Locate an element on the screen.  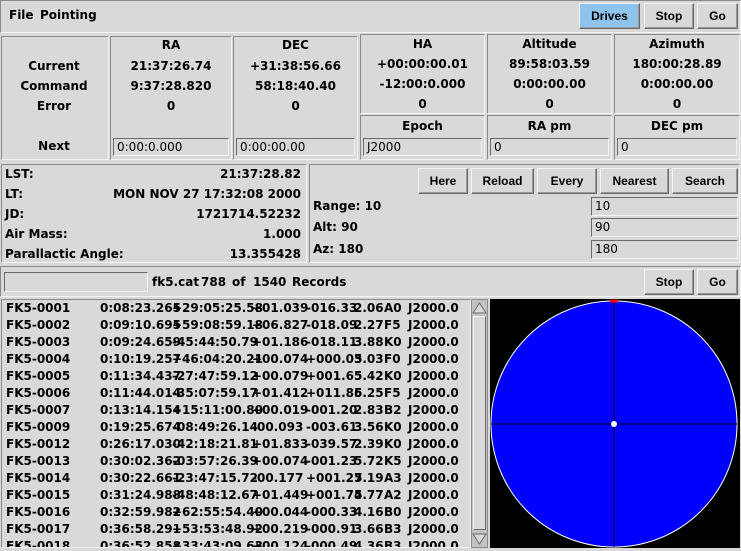
table-cell: 0:09:24.659 is located at coordinates (140, 342).